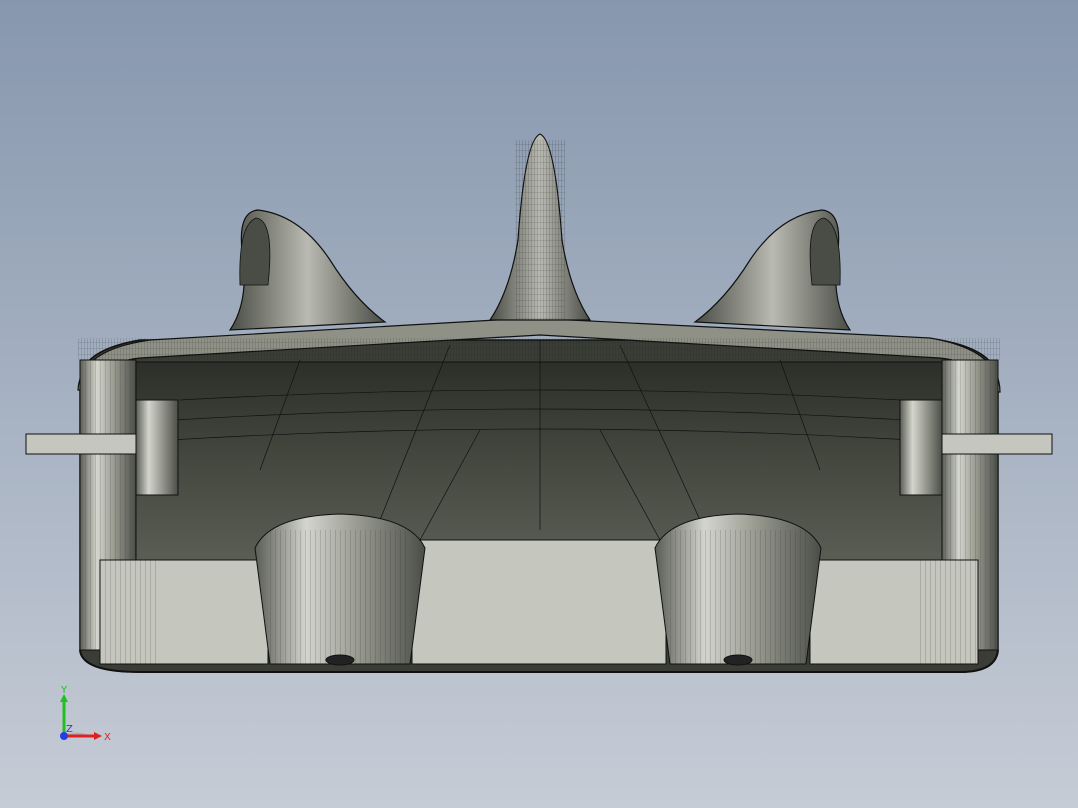 This screenshot has height=808, width=1078. What do you see at coordinates (738, 597) in the screenshot?
I see `bottom-boss-right-mesh` at bounding box center [738, 597].